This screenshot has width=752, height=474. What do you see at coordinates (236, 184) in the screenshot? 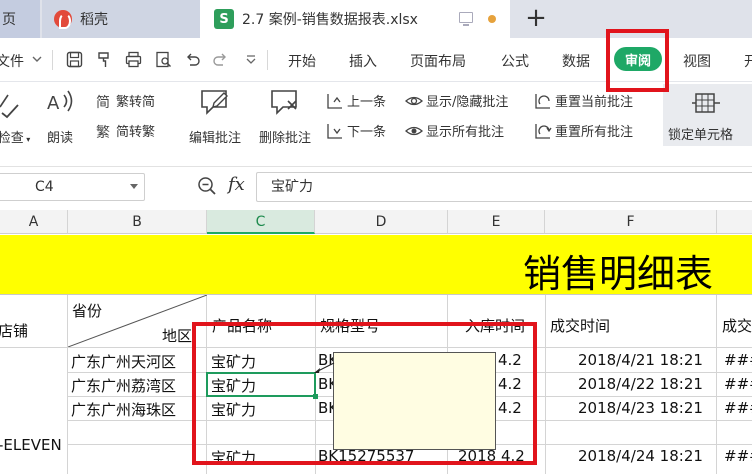
I see `insert-function-icon: fx` at bounding box center [236, 184].